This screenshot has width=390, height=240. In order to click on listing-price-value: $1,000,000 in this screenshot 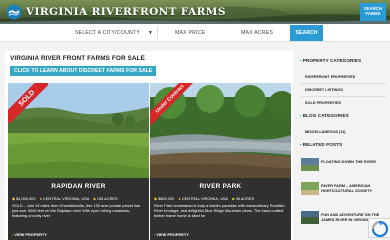, I will do `click(26, 198)`.